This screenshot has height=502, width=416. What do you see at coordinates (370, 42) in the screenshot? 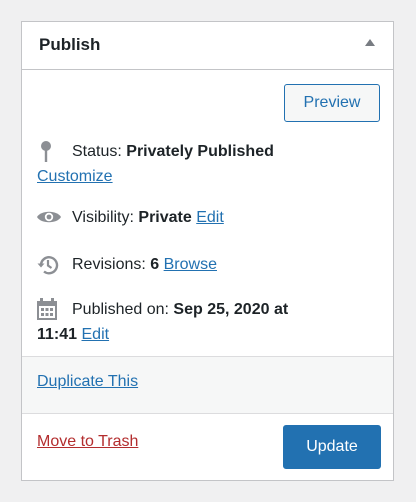
I see `triangle-up-icon` at bounding box center [370, 42].